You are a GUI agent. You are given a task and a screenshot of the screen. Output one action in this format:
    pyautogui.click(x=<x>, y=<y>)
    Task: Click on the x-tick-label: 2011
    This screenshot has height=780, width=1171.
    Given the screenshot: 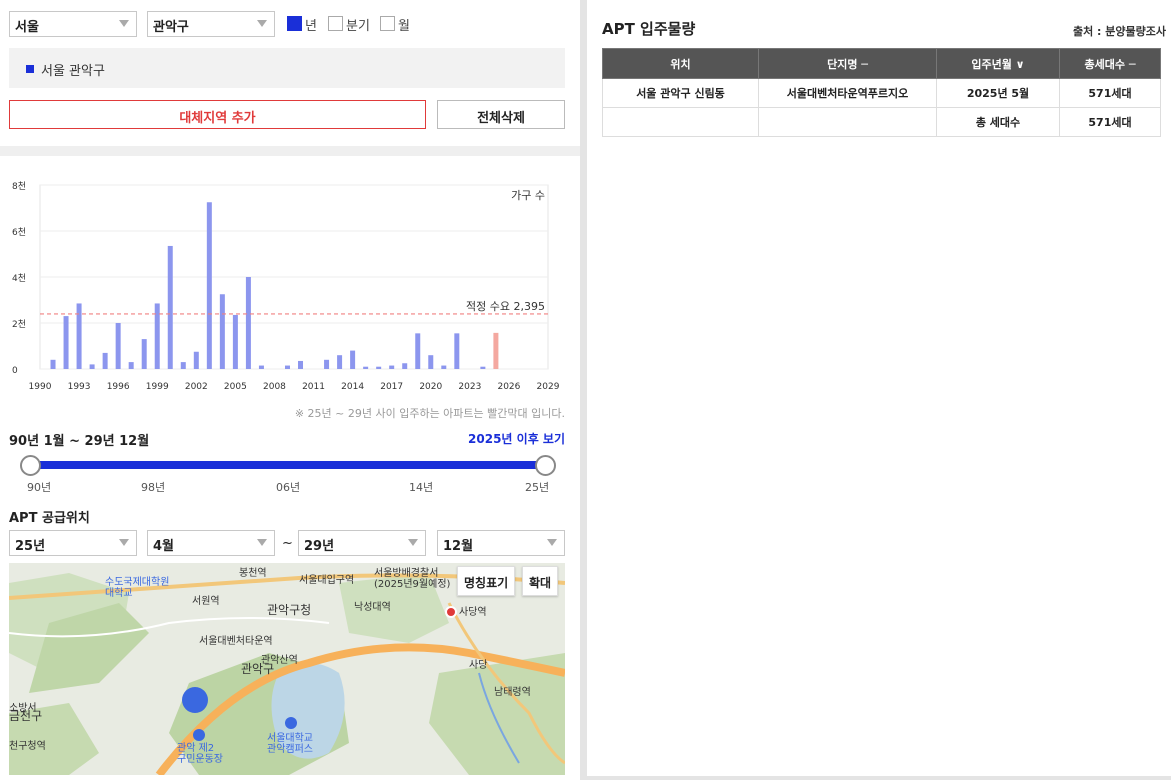 What is the action you would take?
    pyautogui.click(x=313, y=387)
    